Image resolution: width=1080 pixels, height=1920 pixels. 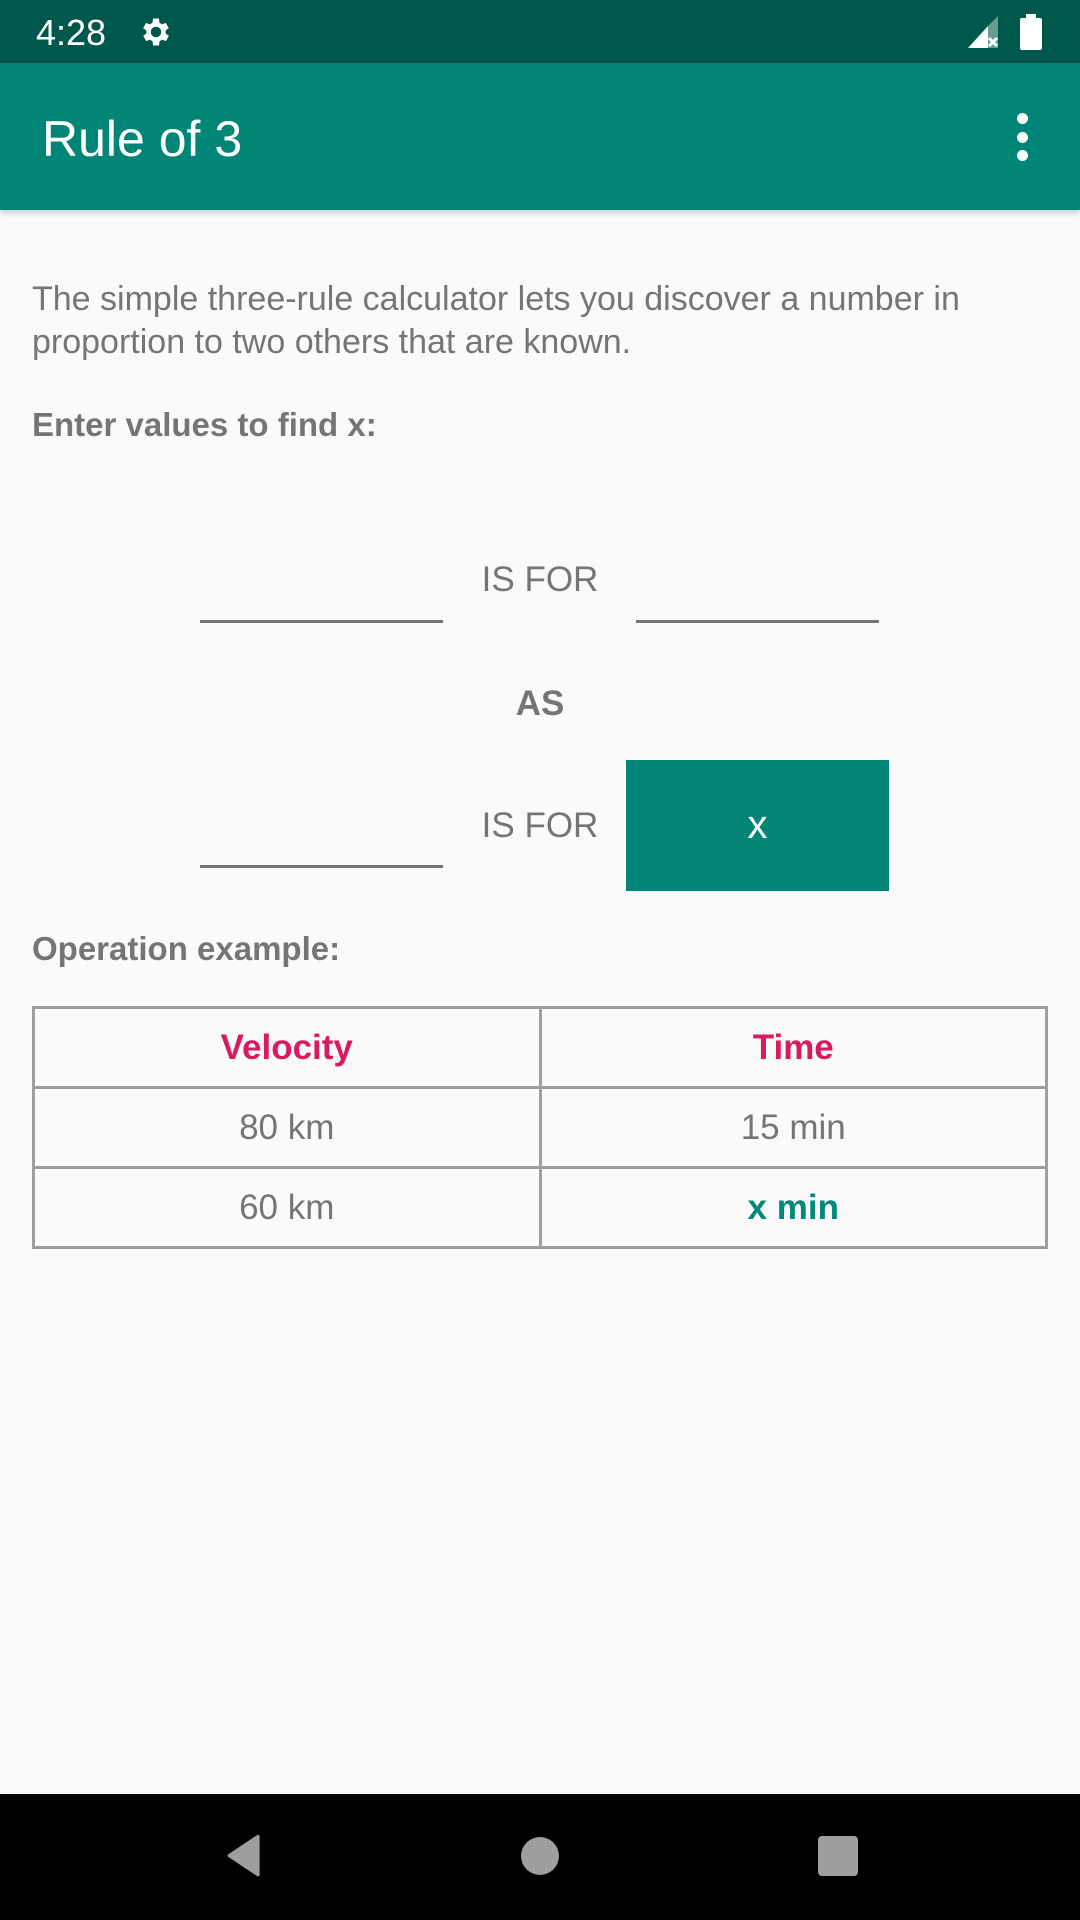 I want to click on header-velocity: Velocity, so click(x=287, y=1047).